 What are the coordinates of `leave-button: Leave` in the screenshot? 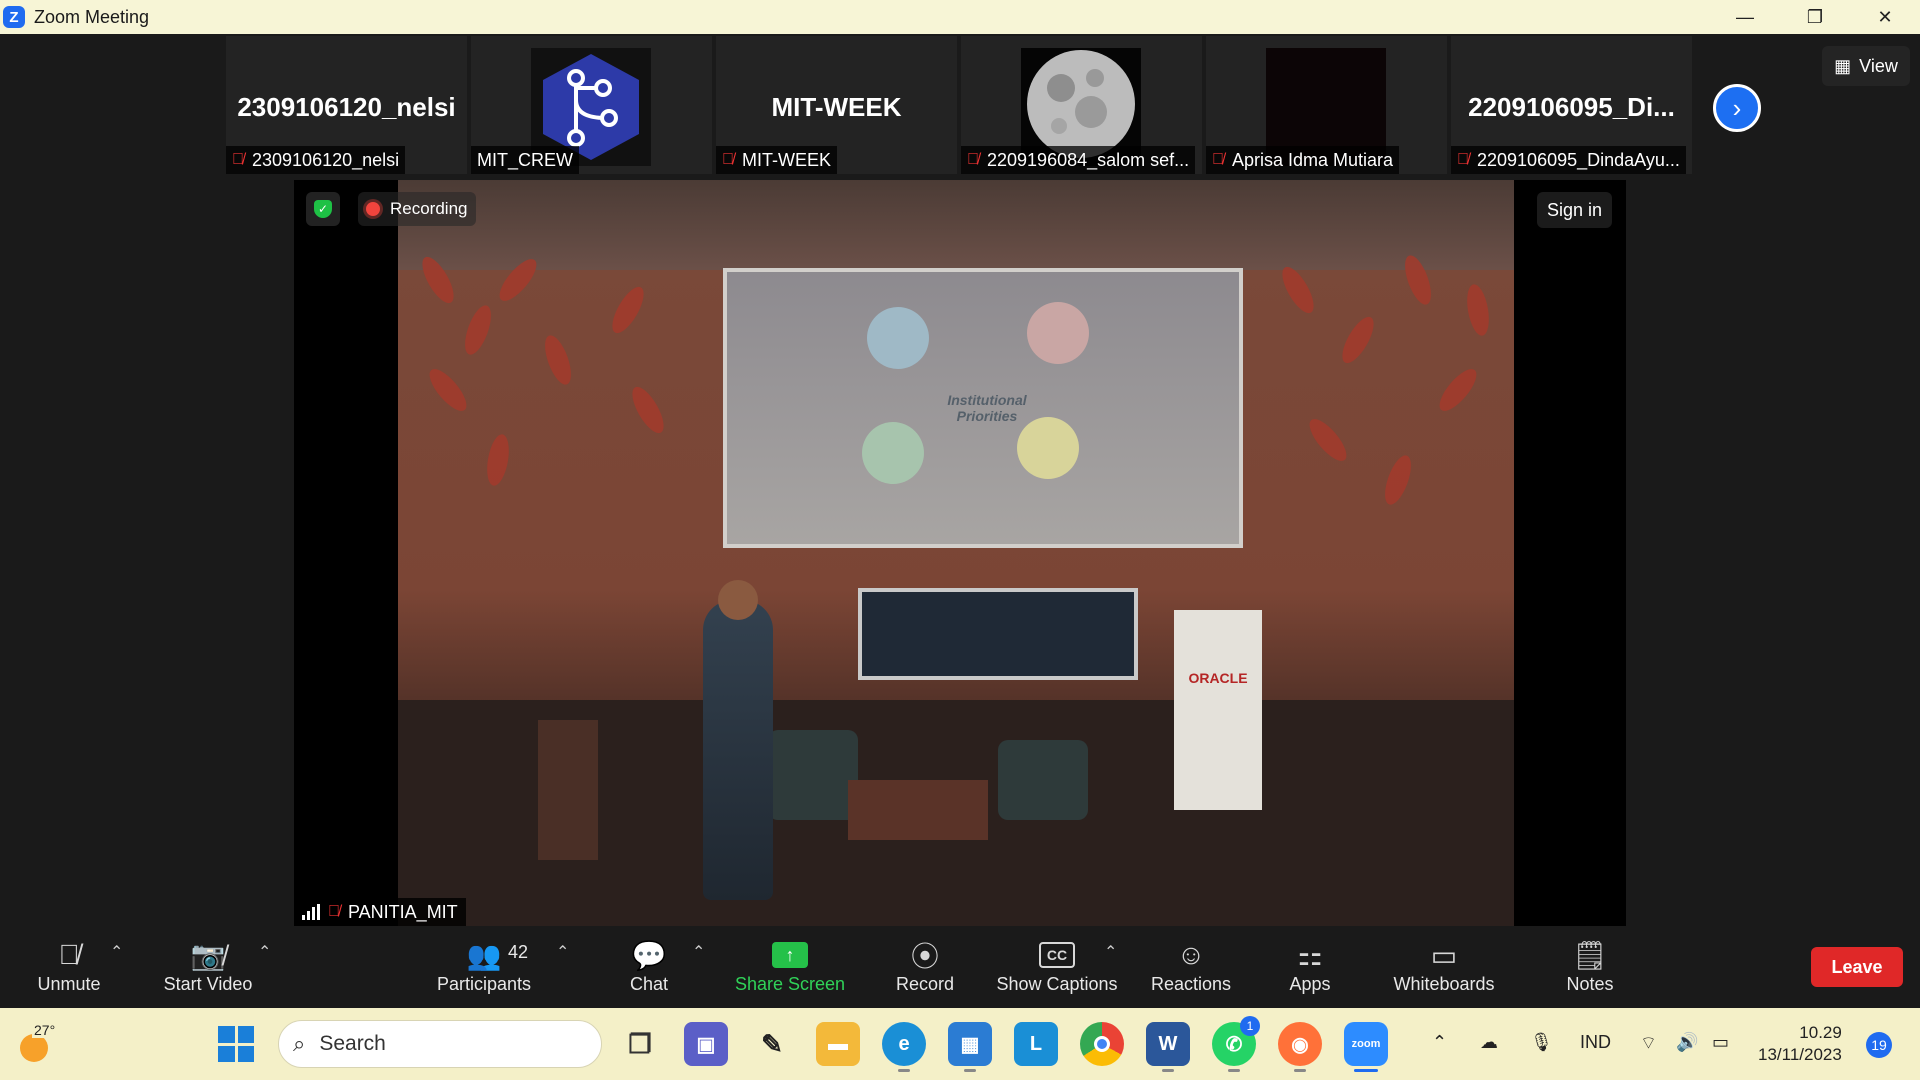 It's located at (1857, 967).